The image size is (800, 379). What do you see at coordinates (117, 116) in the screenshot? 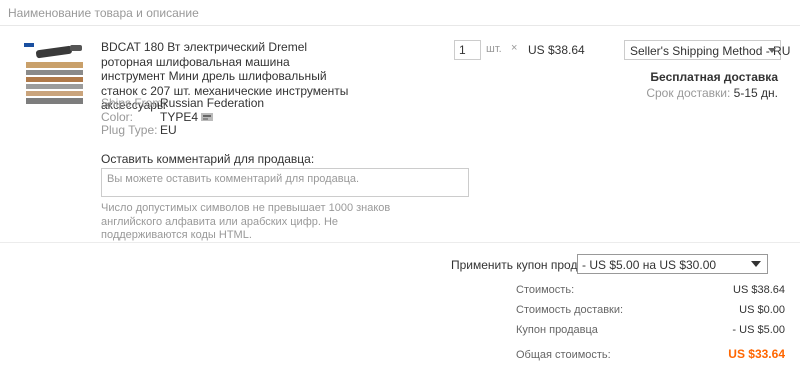
I see `attr-key: Color:` at bounding box center [117, 116].